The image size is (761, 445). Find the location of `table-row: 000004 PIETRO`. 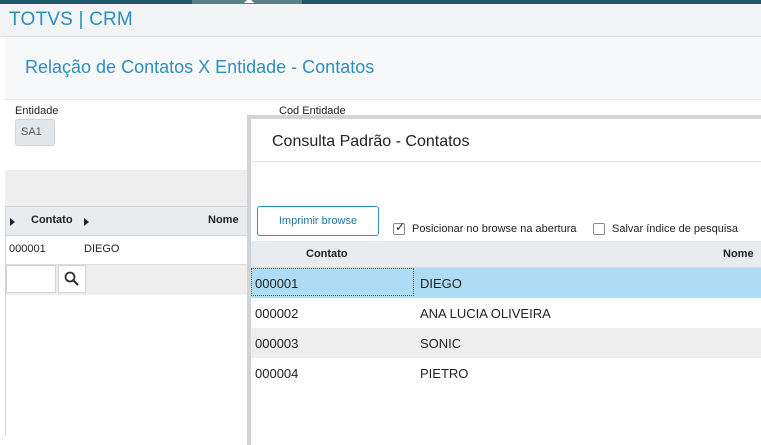

table-row: 000004 PIETRO is located at coordinates (506, 373).